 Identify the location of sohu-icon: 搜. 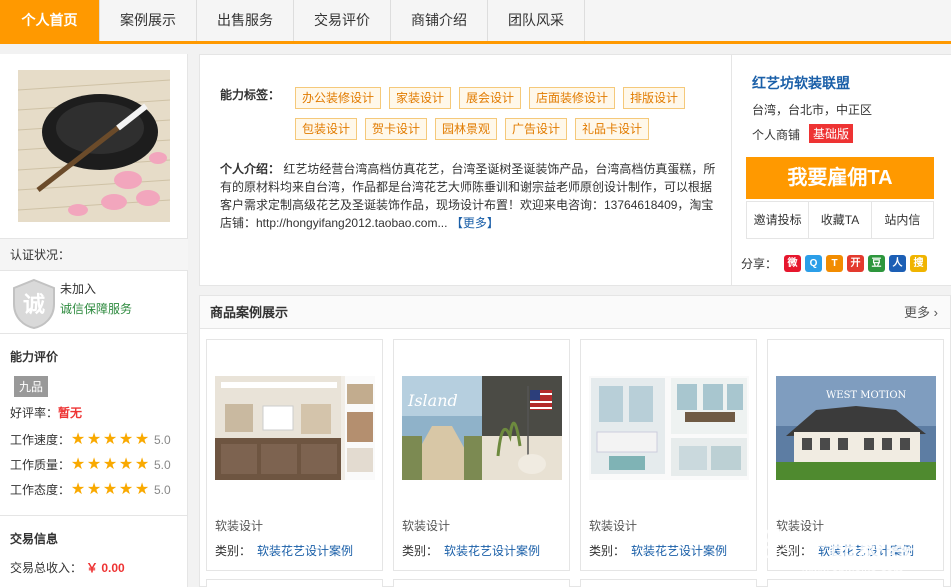
(918, 263).